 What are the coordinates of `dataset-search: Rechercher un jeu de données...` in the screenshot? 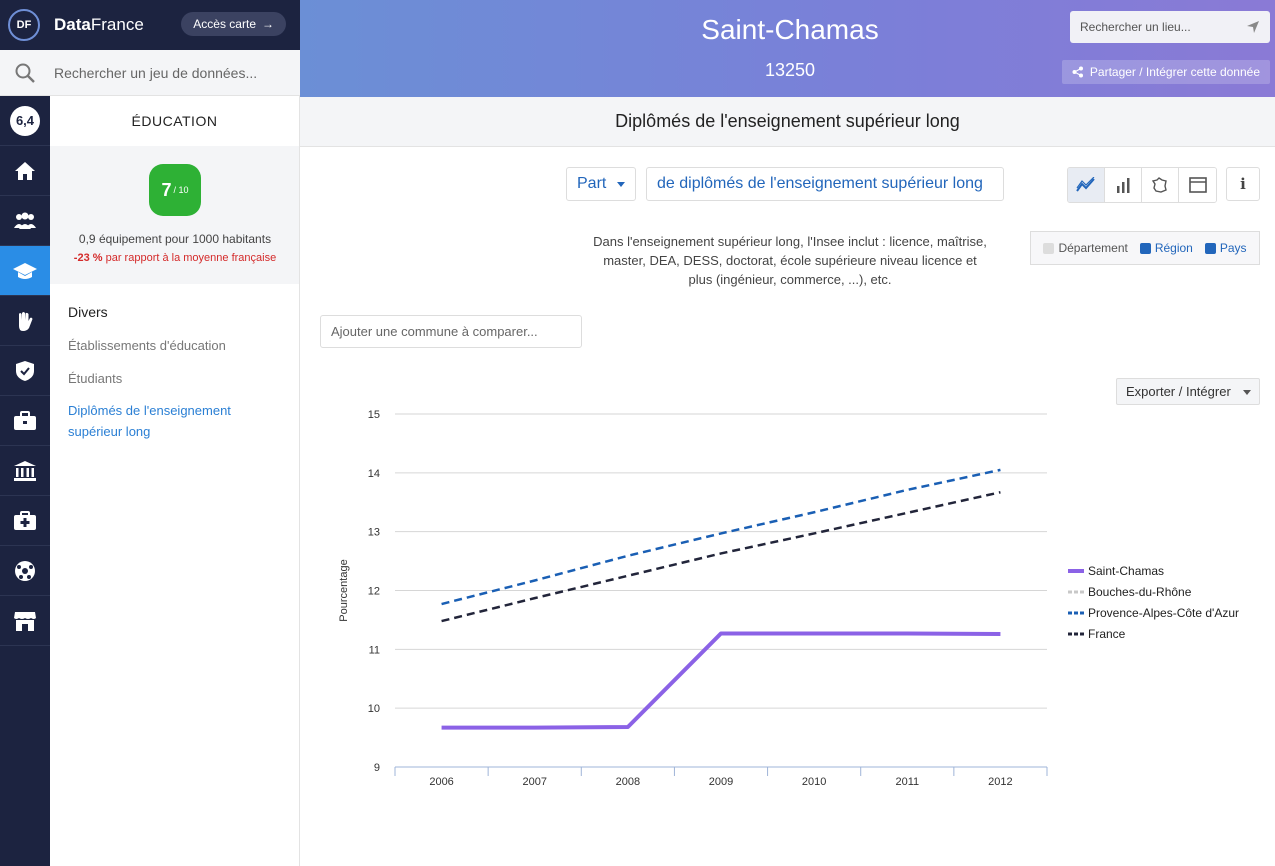 It's located at (150, 73).